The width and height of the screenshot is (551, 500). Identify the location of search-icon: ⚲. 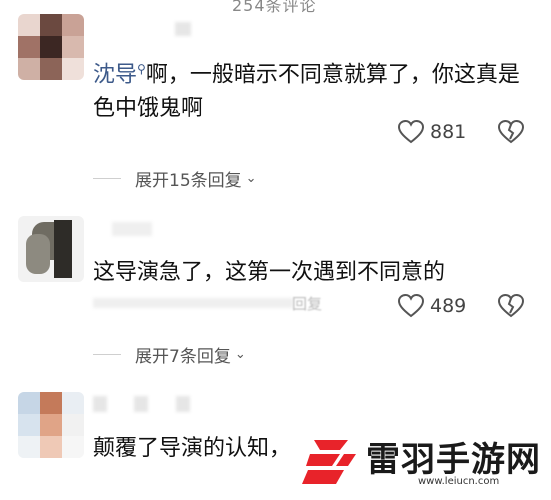
(141, 69).